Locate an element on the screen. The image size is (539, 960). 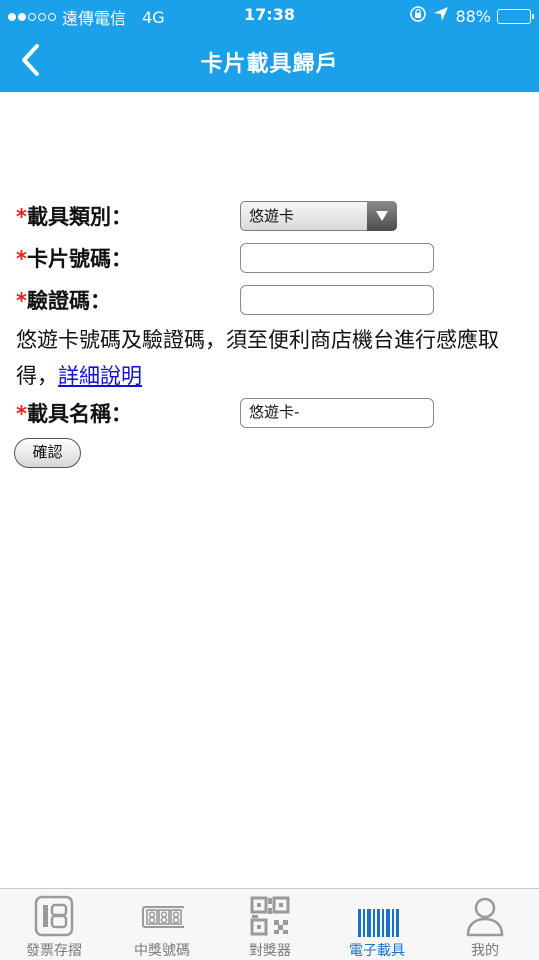
details-link: 詳細說明 is located at coordinates (100, 376).